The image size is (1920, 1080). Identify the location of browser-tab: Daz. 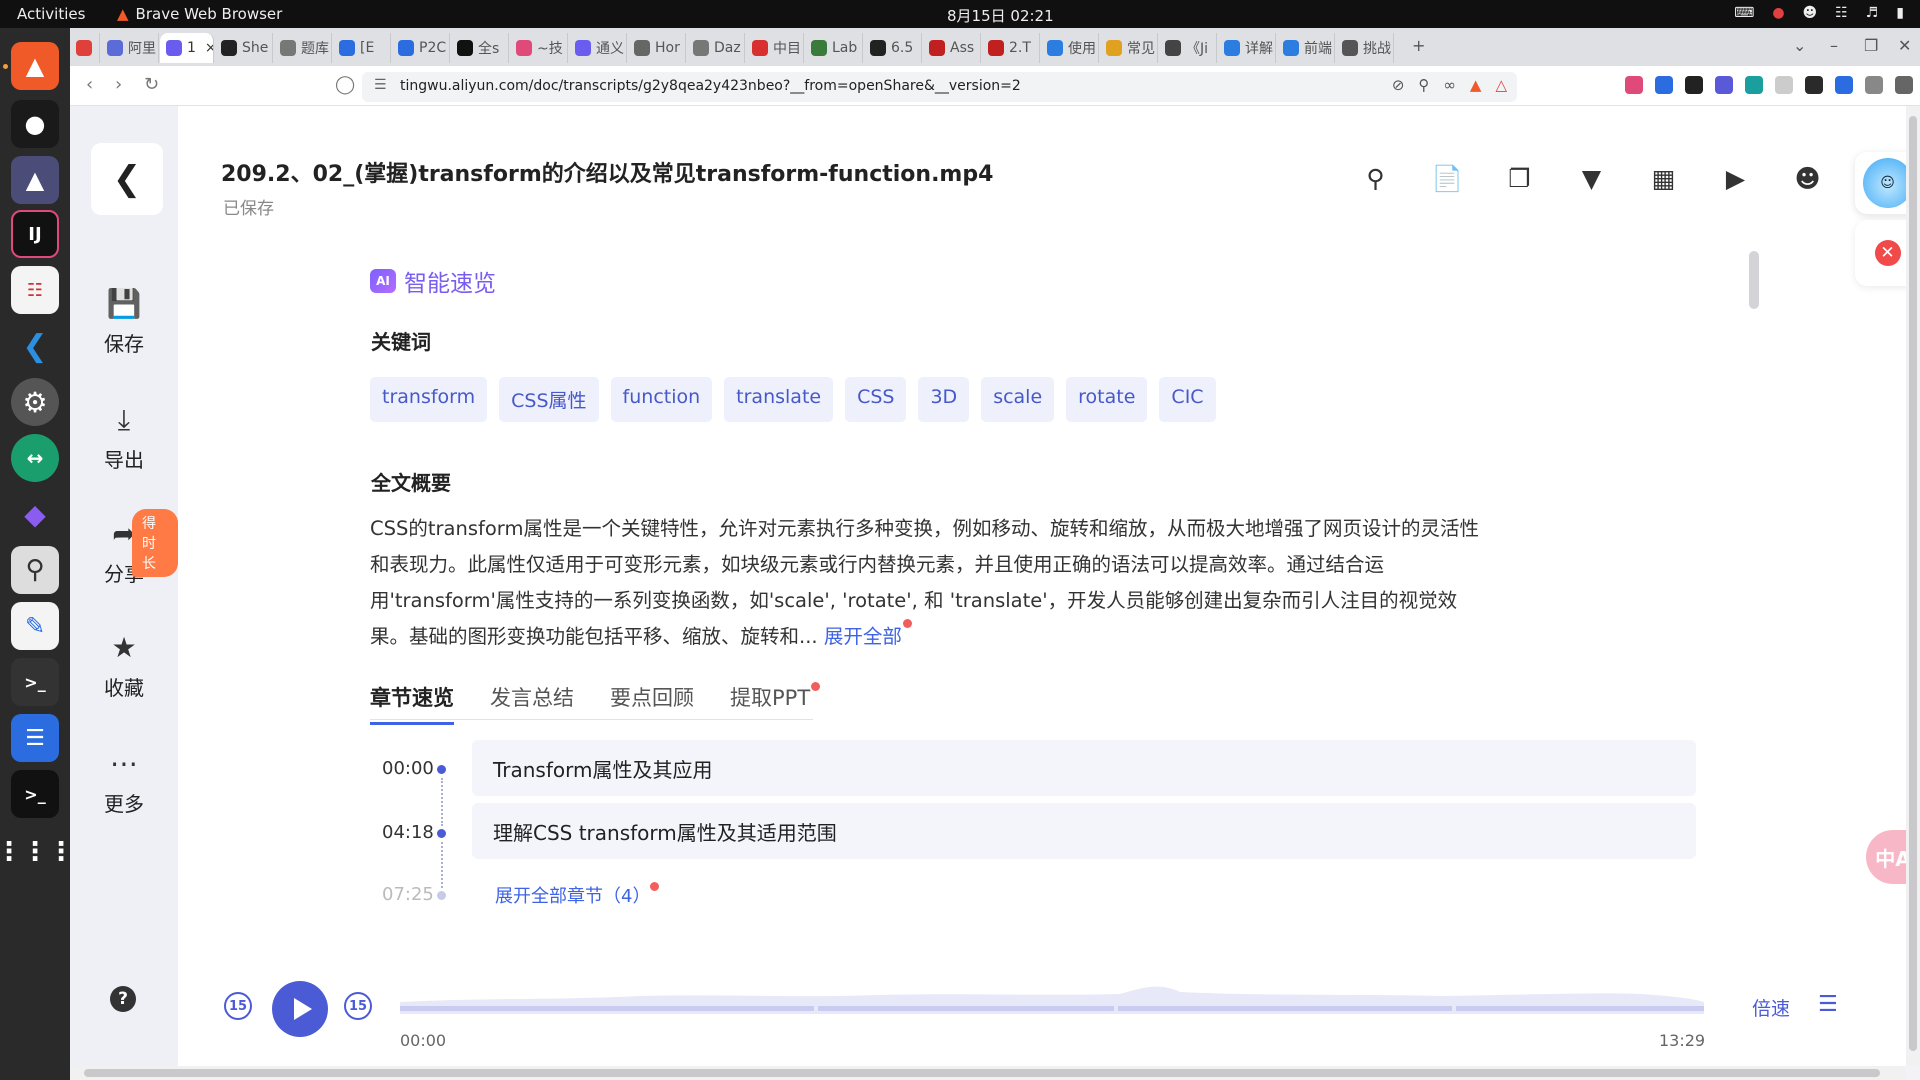
(716, 48).